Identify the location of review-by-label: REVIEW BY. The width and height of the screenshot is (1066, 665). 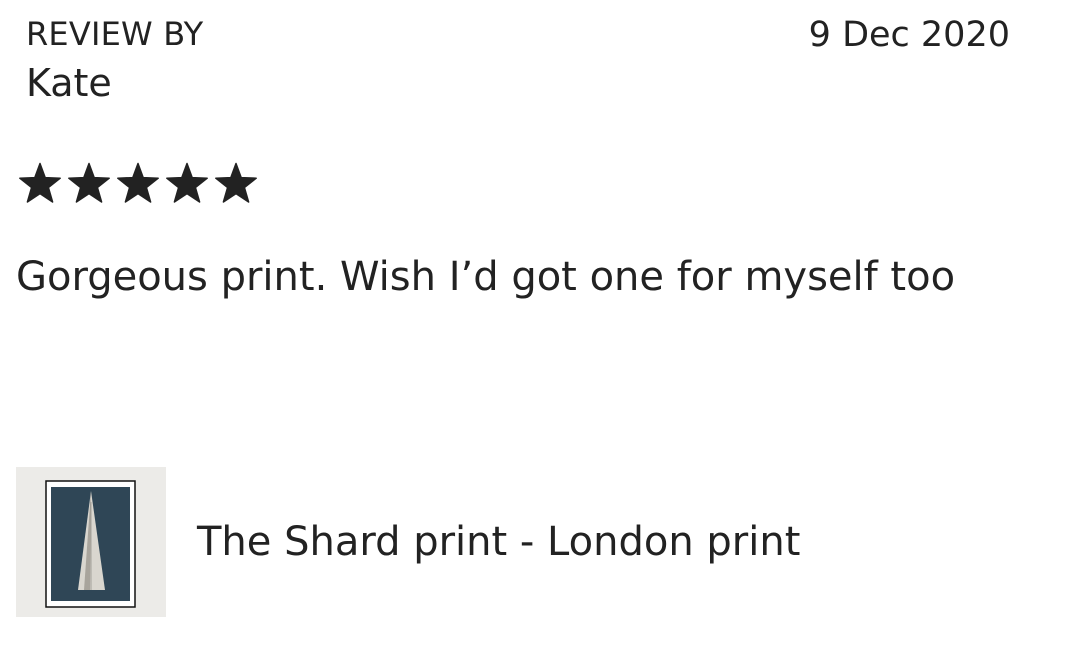
(115, 34).